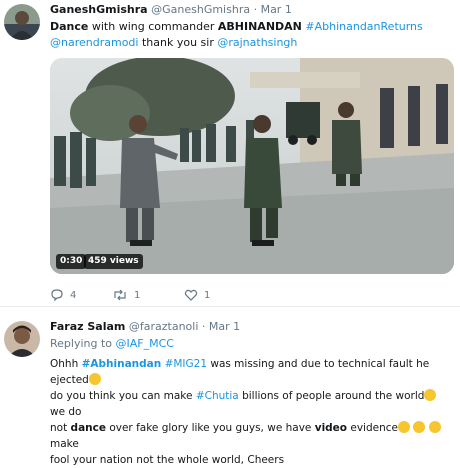 This screenshot has height=468, width=460. Describe the element at coordinates (112, 343) in the screenshot. I see `replying-to: Replying to @IAF_MCC` at that location.